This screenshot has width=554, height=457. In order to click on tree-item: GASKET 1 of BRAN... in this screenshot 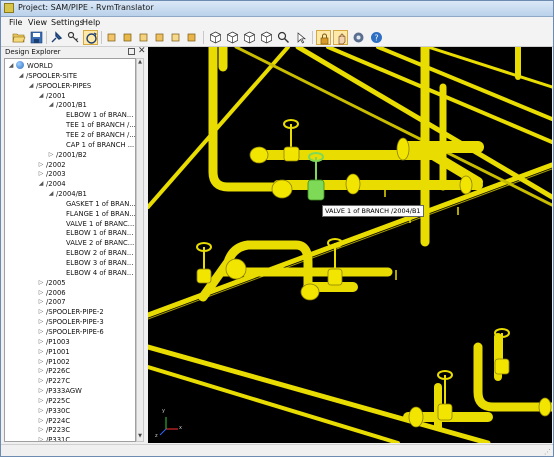, I will do `click(70, 204)`.